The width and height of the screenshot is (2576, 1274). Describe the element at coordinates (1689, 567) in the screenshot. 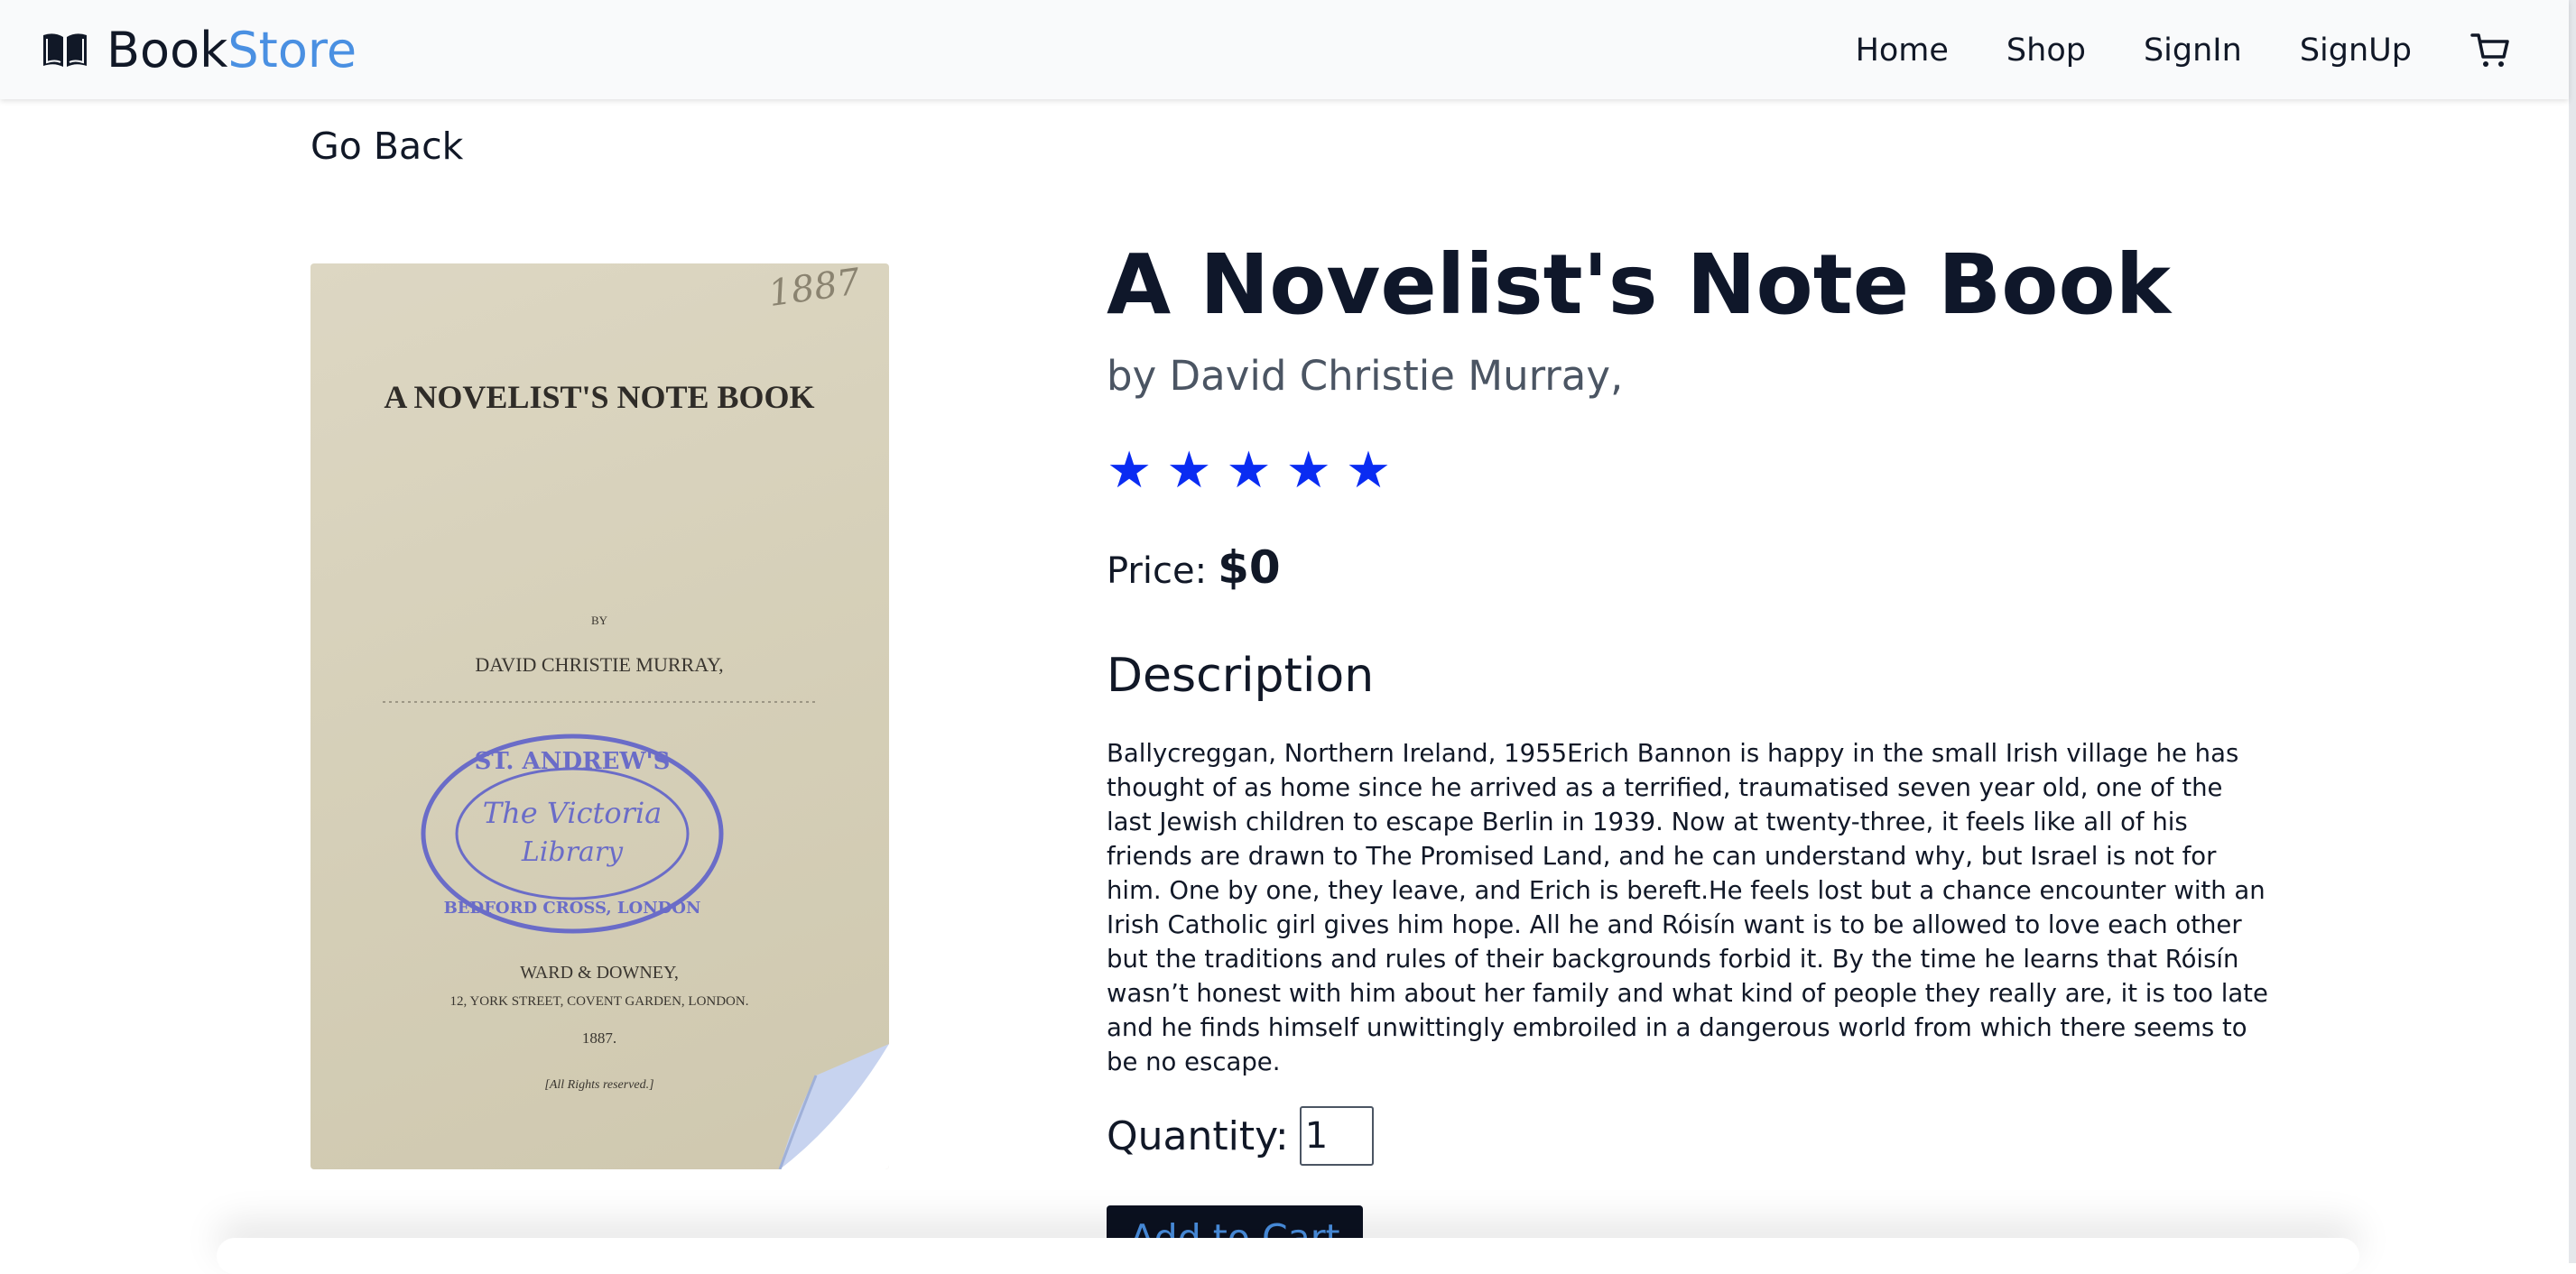

I see `price-row: Price: $0` at that location.